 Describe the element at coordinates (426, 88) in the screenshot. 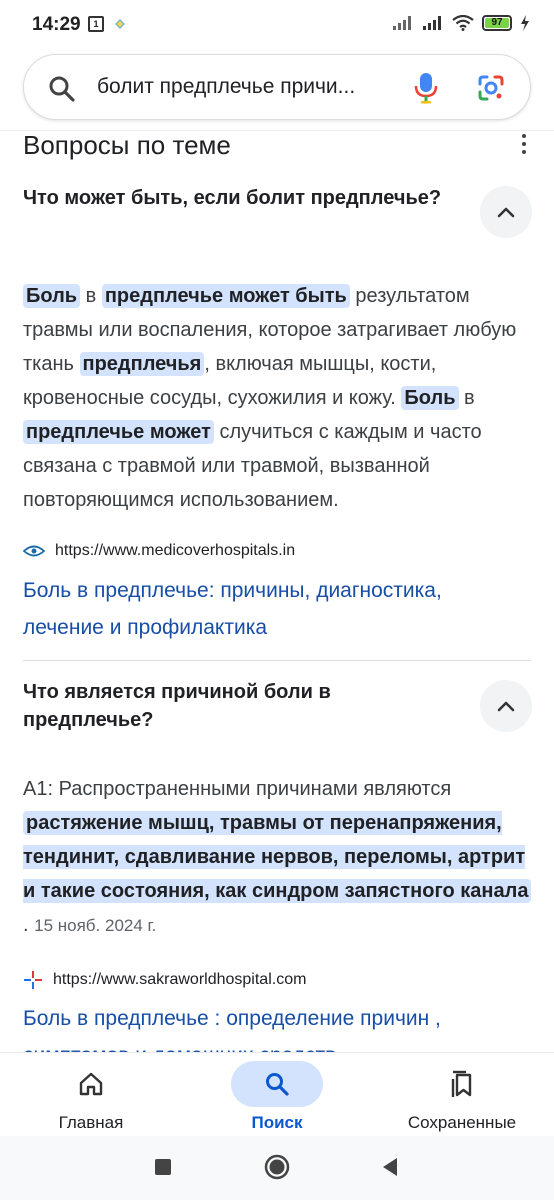

I see `microphone-icon` at that location.